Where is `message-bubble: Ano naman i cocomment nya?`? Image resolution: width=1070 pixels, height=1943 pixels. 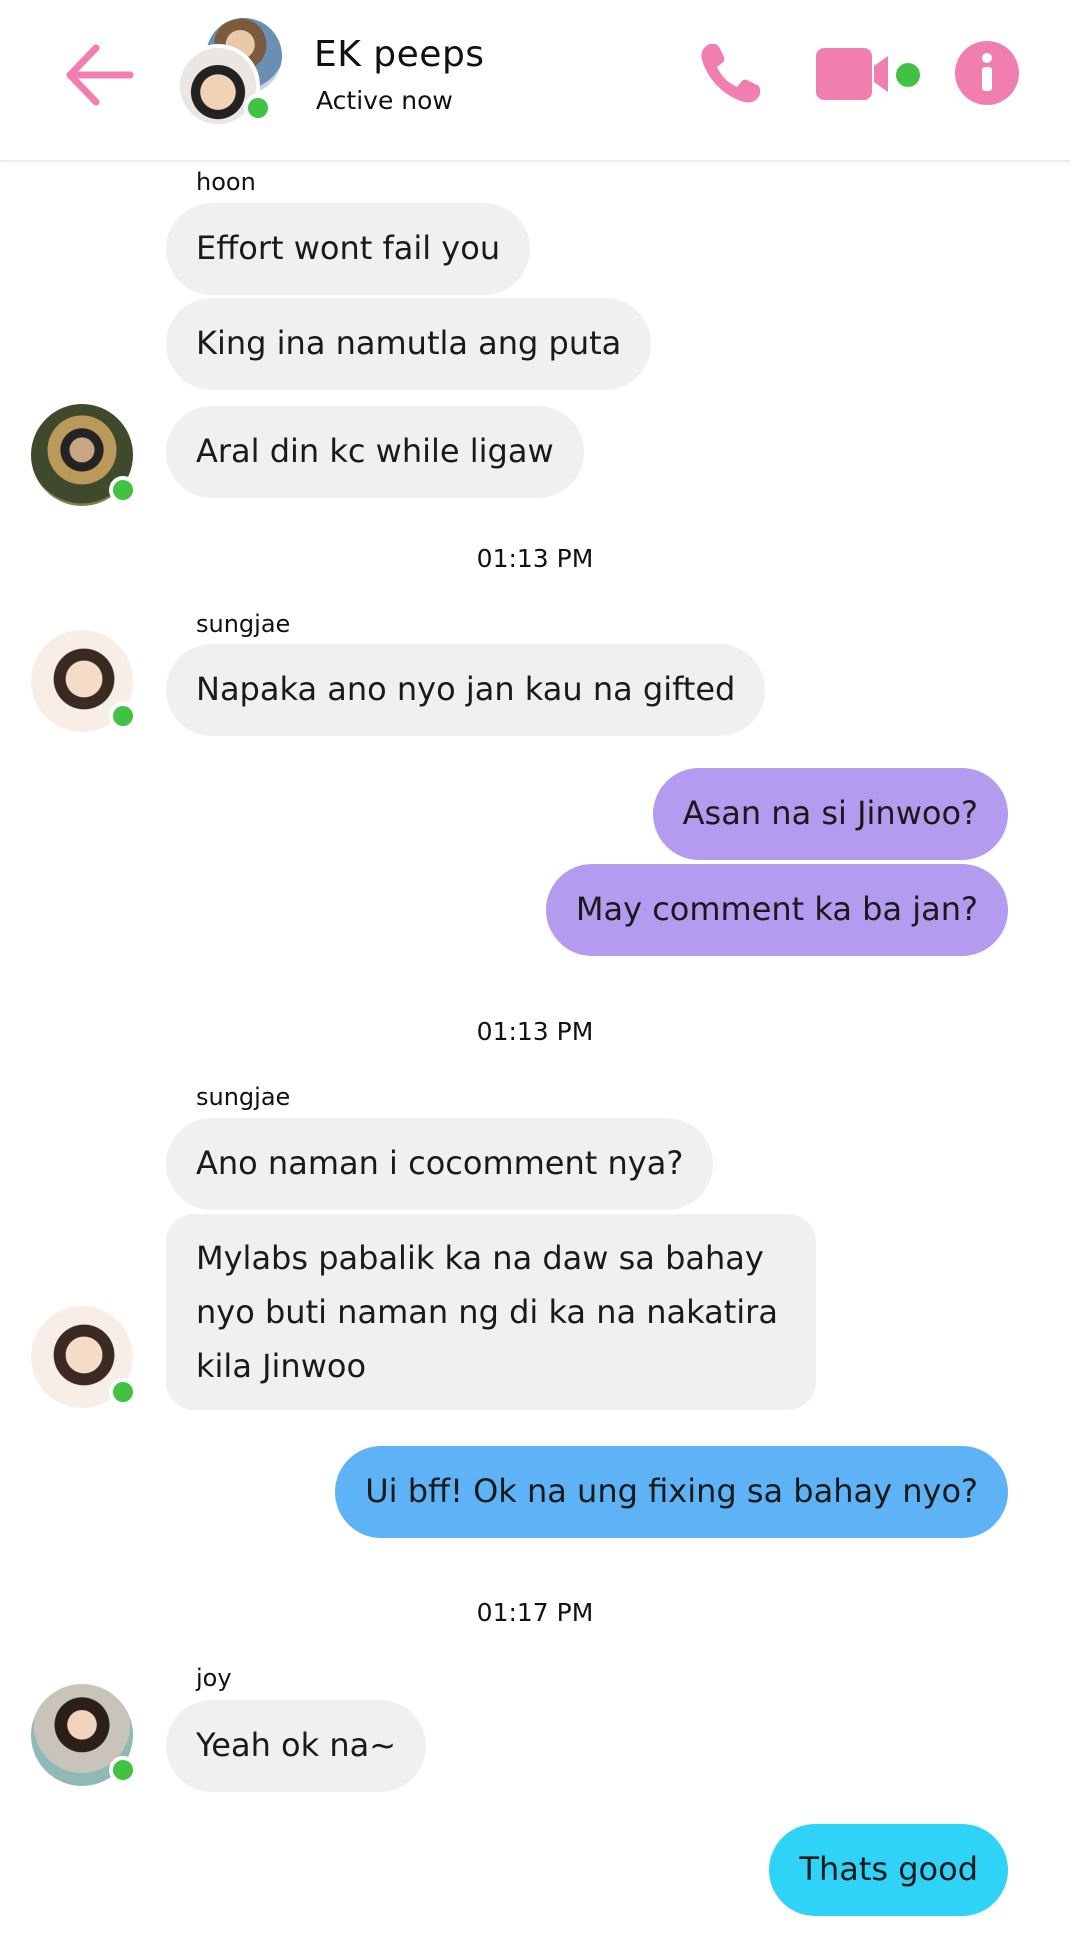 message-bubble: Ano naman i cocomment nya? is located at coordinates (440, 1164).